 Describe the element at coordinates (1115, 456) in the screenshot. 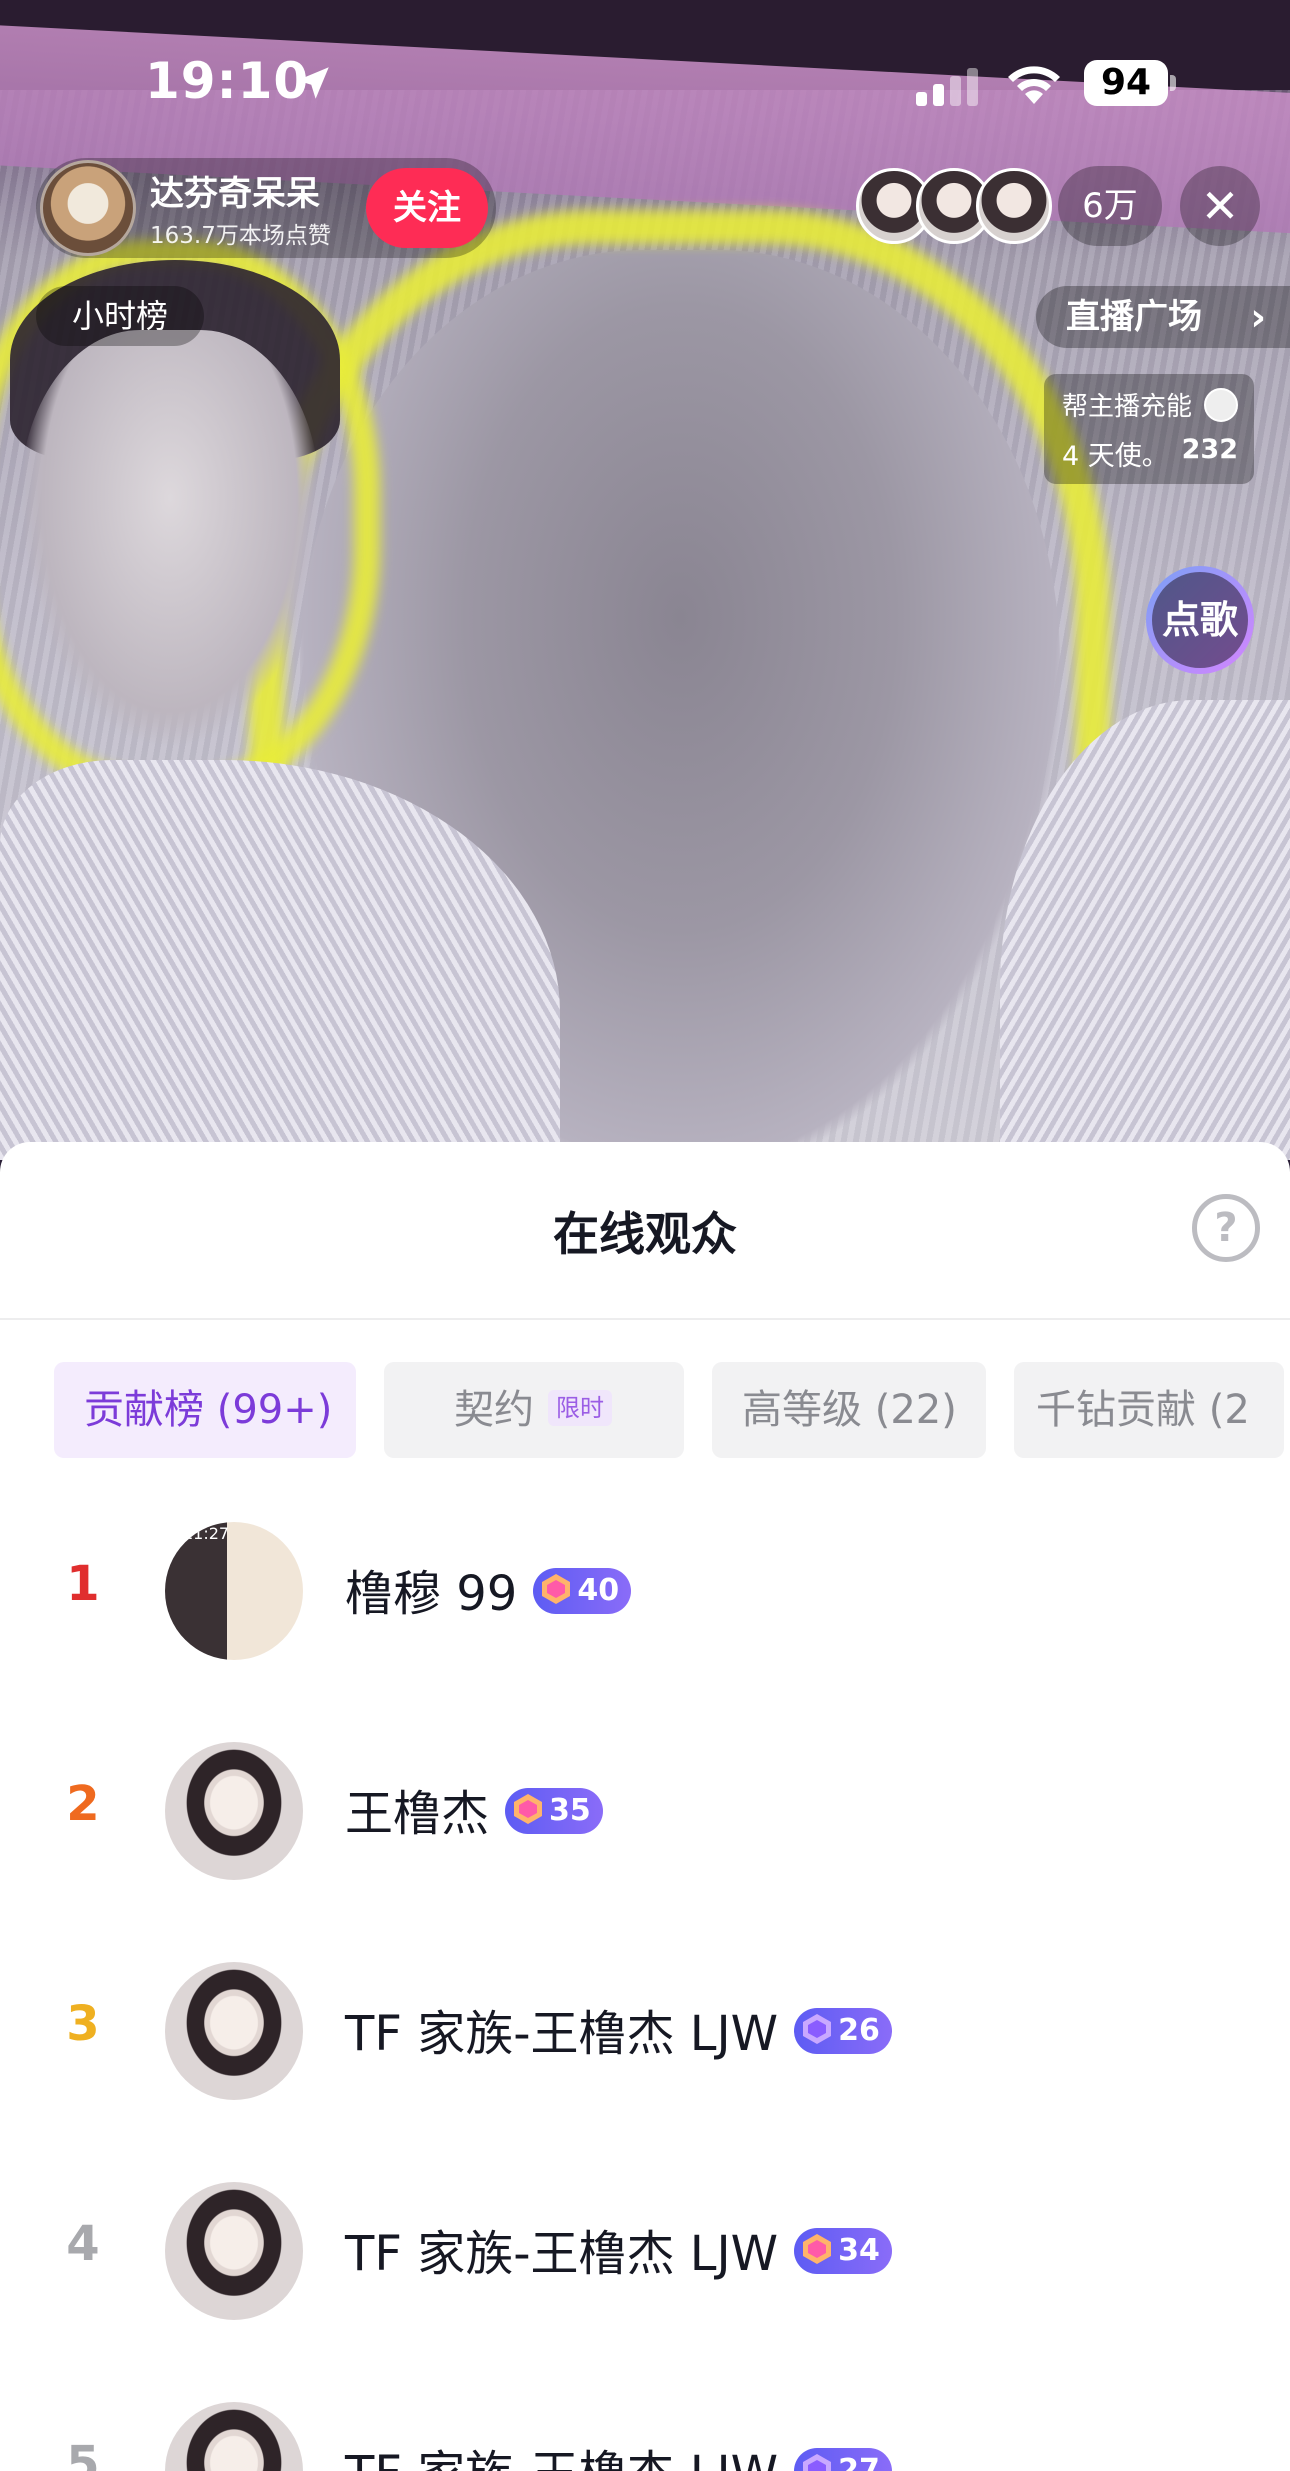

I see `charge-subtitle: 4 天使。` at that location.